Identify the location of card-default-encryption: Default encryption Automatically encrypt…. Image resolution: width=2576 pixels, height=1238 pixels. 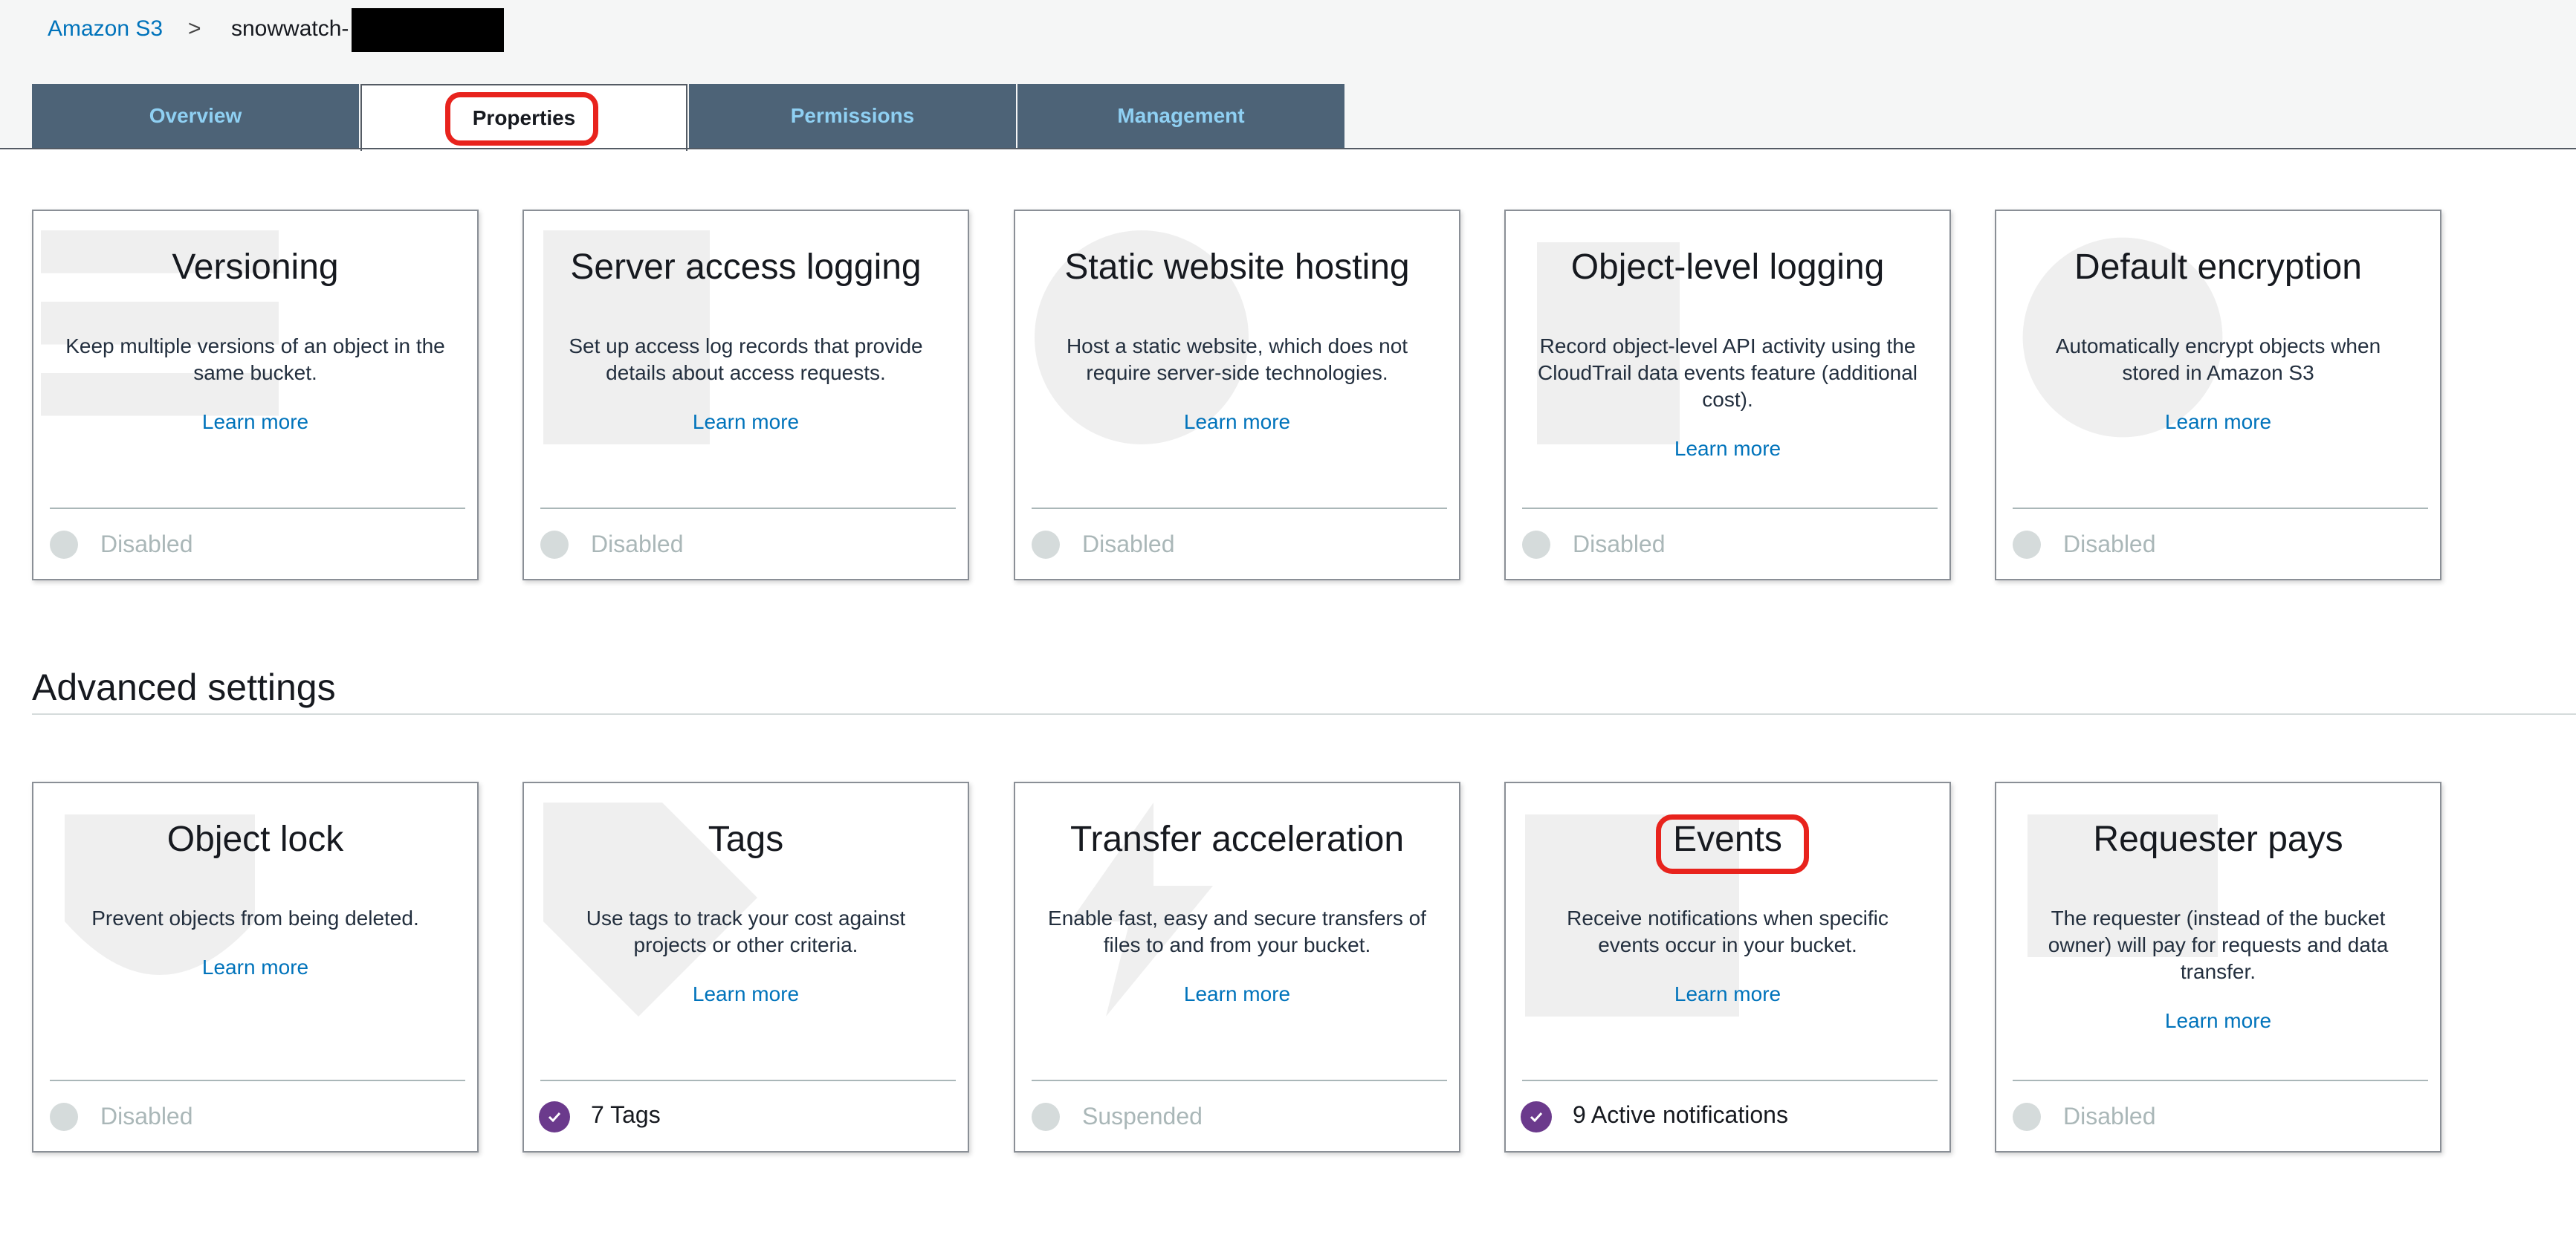
(2218, 395).